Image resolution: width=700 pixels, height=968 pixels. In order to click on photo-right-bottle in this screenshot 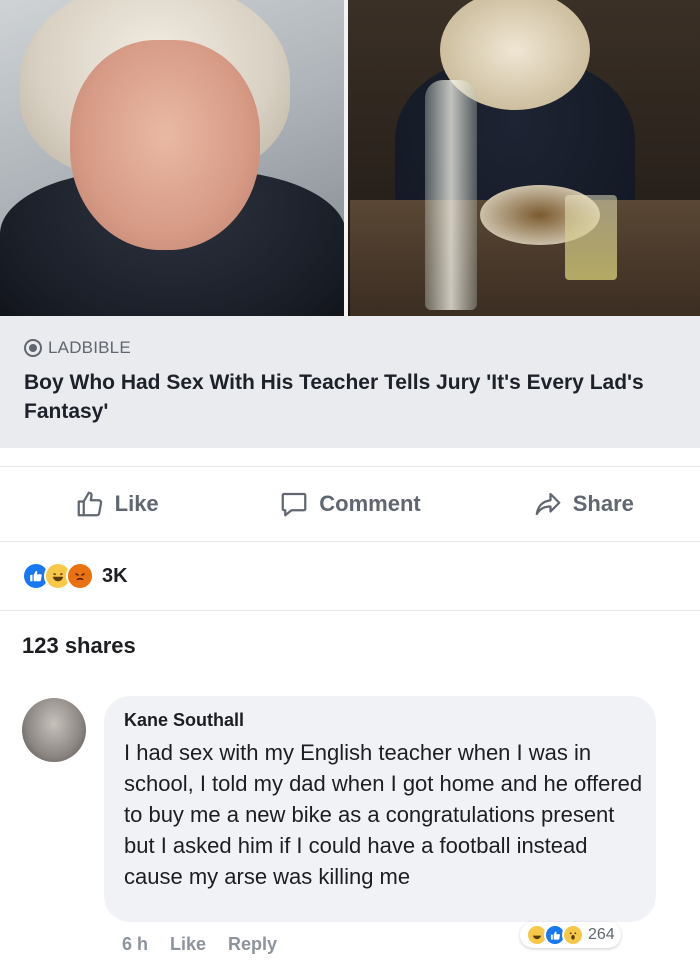, I will do `click(451, 195)`.